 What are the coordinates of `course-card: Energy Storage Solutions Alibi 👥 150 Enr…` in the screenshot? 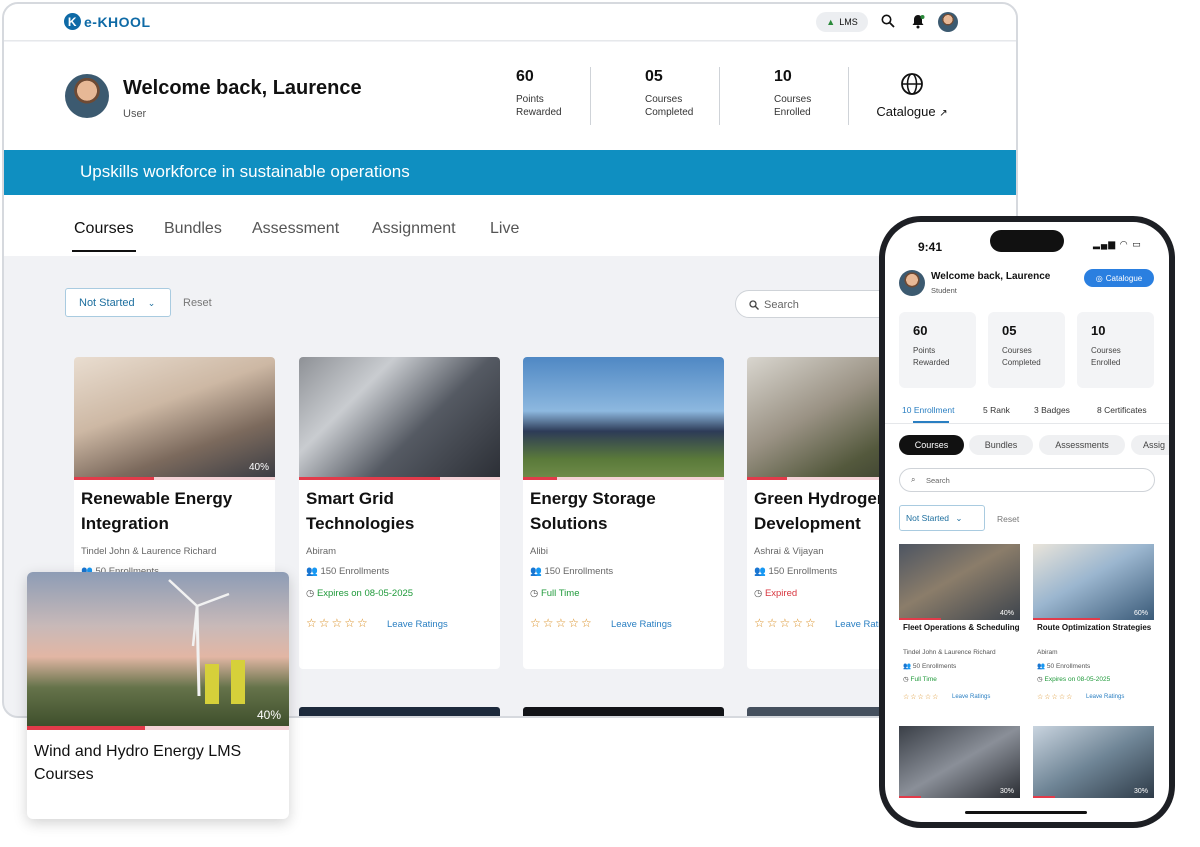 It's located at (623, 513).